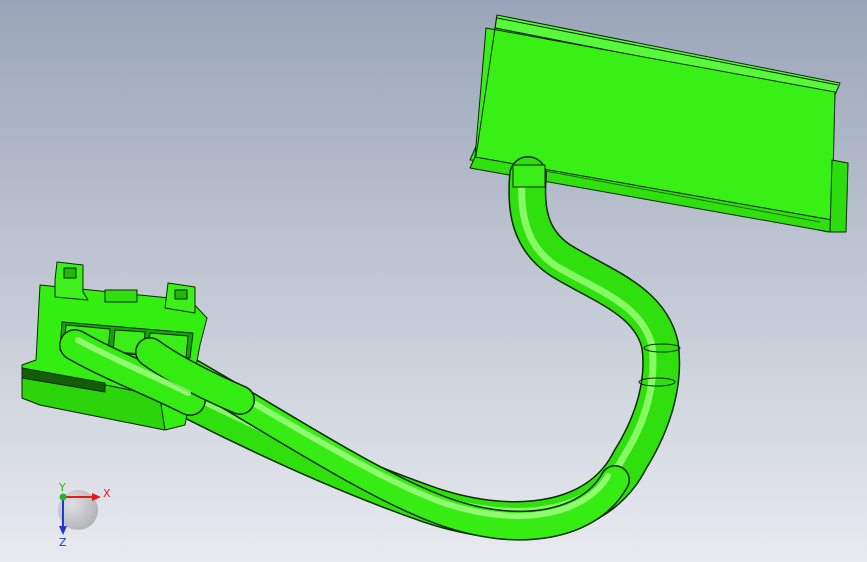 The width and height of the screenshot is (867, 562). I want to click on cable-box-stub, so click(529, 176).